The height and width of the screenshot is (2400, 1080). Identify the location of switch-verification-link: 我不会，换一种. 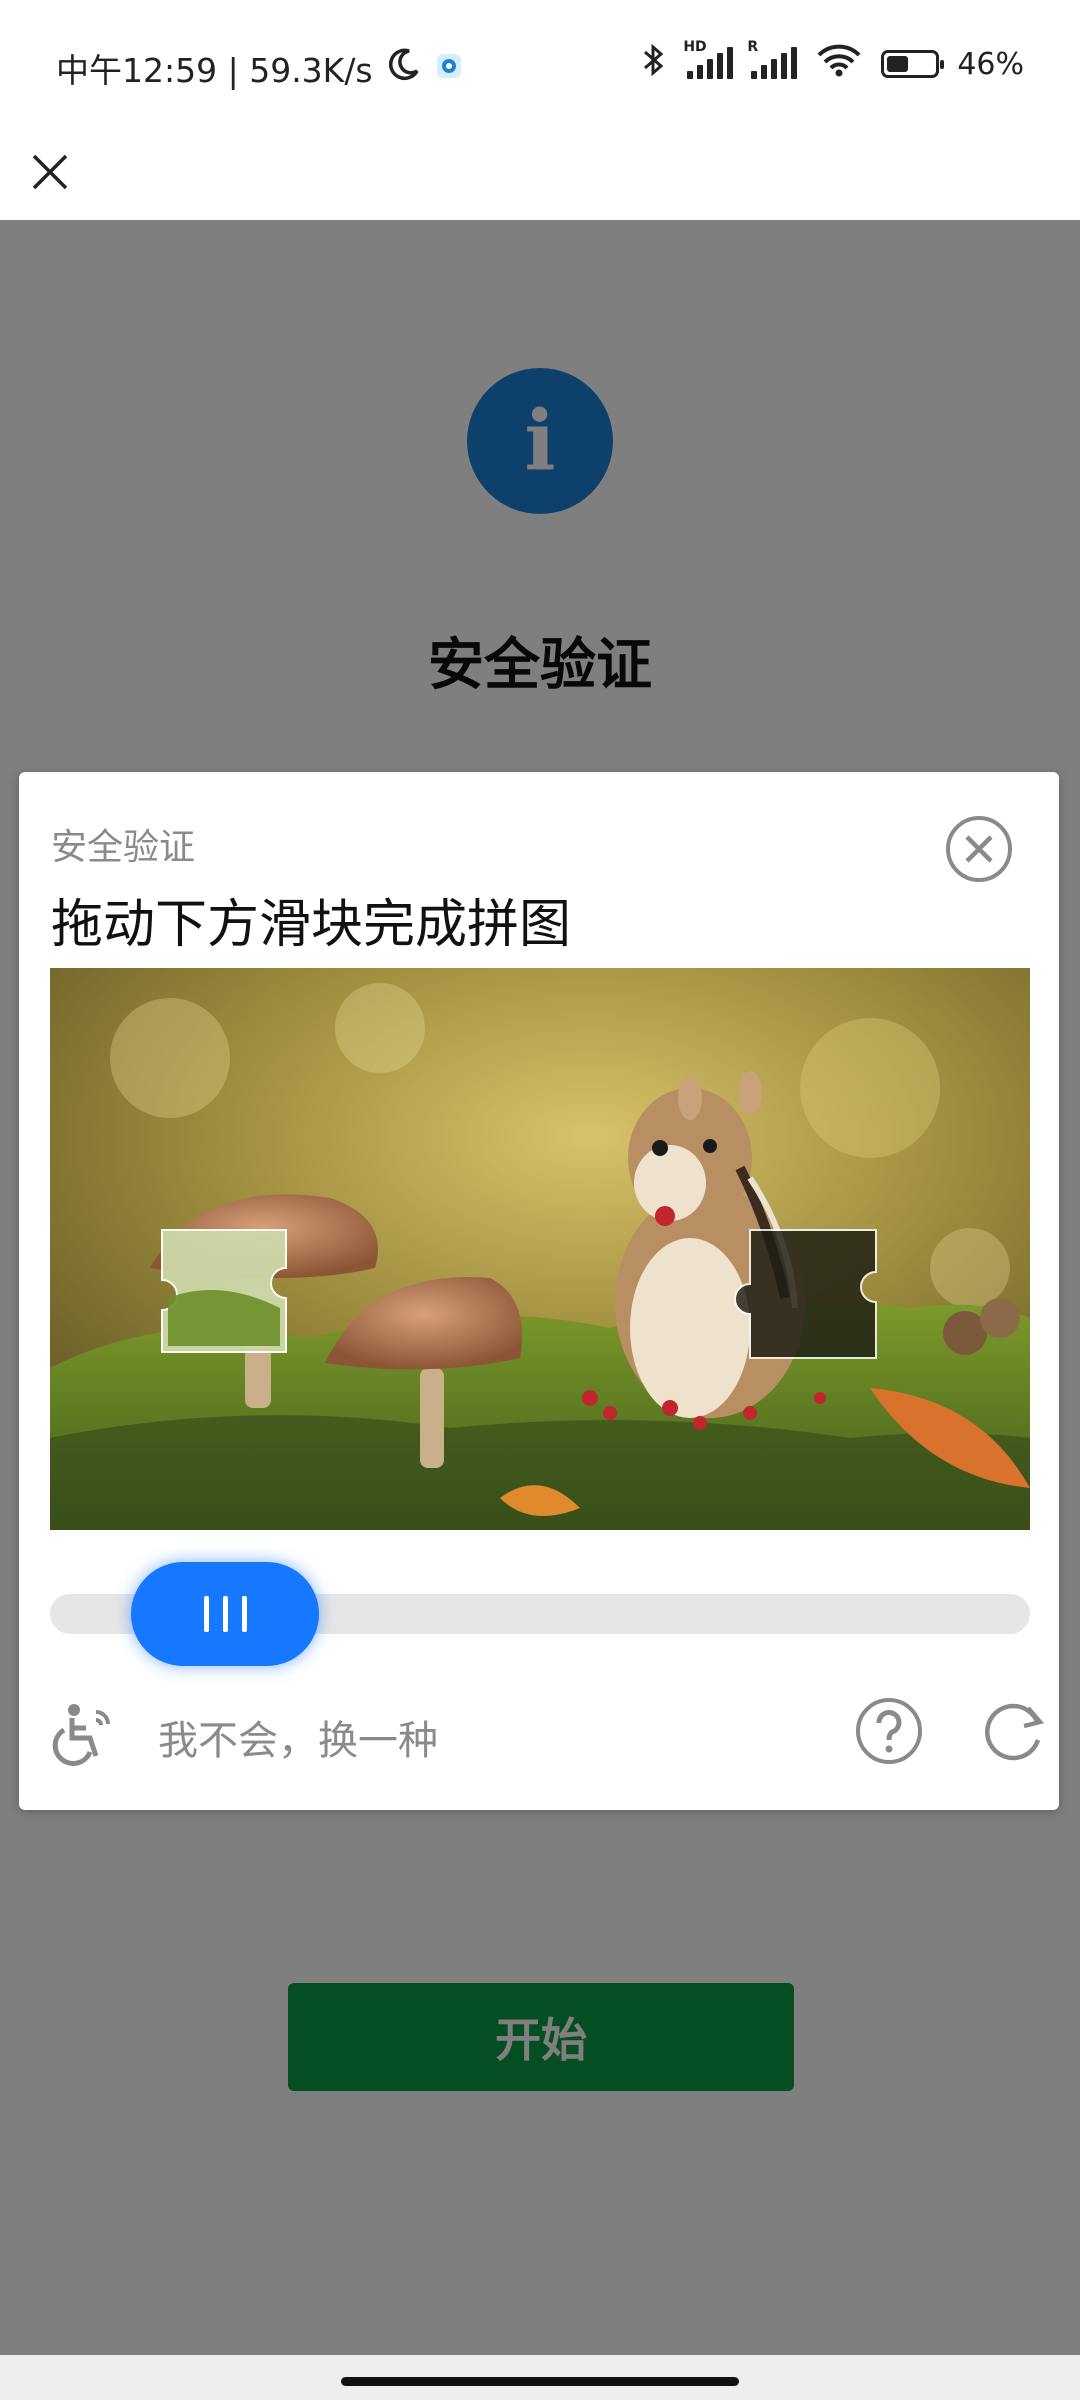
(298, 1737).